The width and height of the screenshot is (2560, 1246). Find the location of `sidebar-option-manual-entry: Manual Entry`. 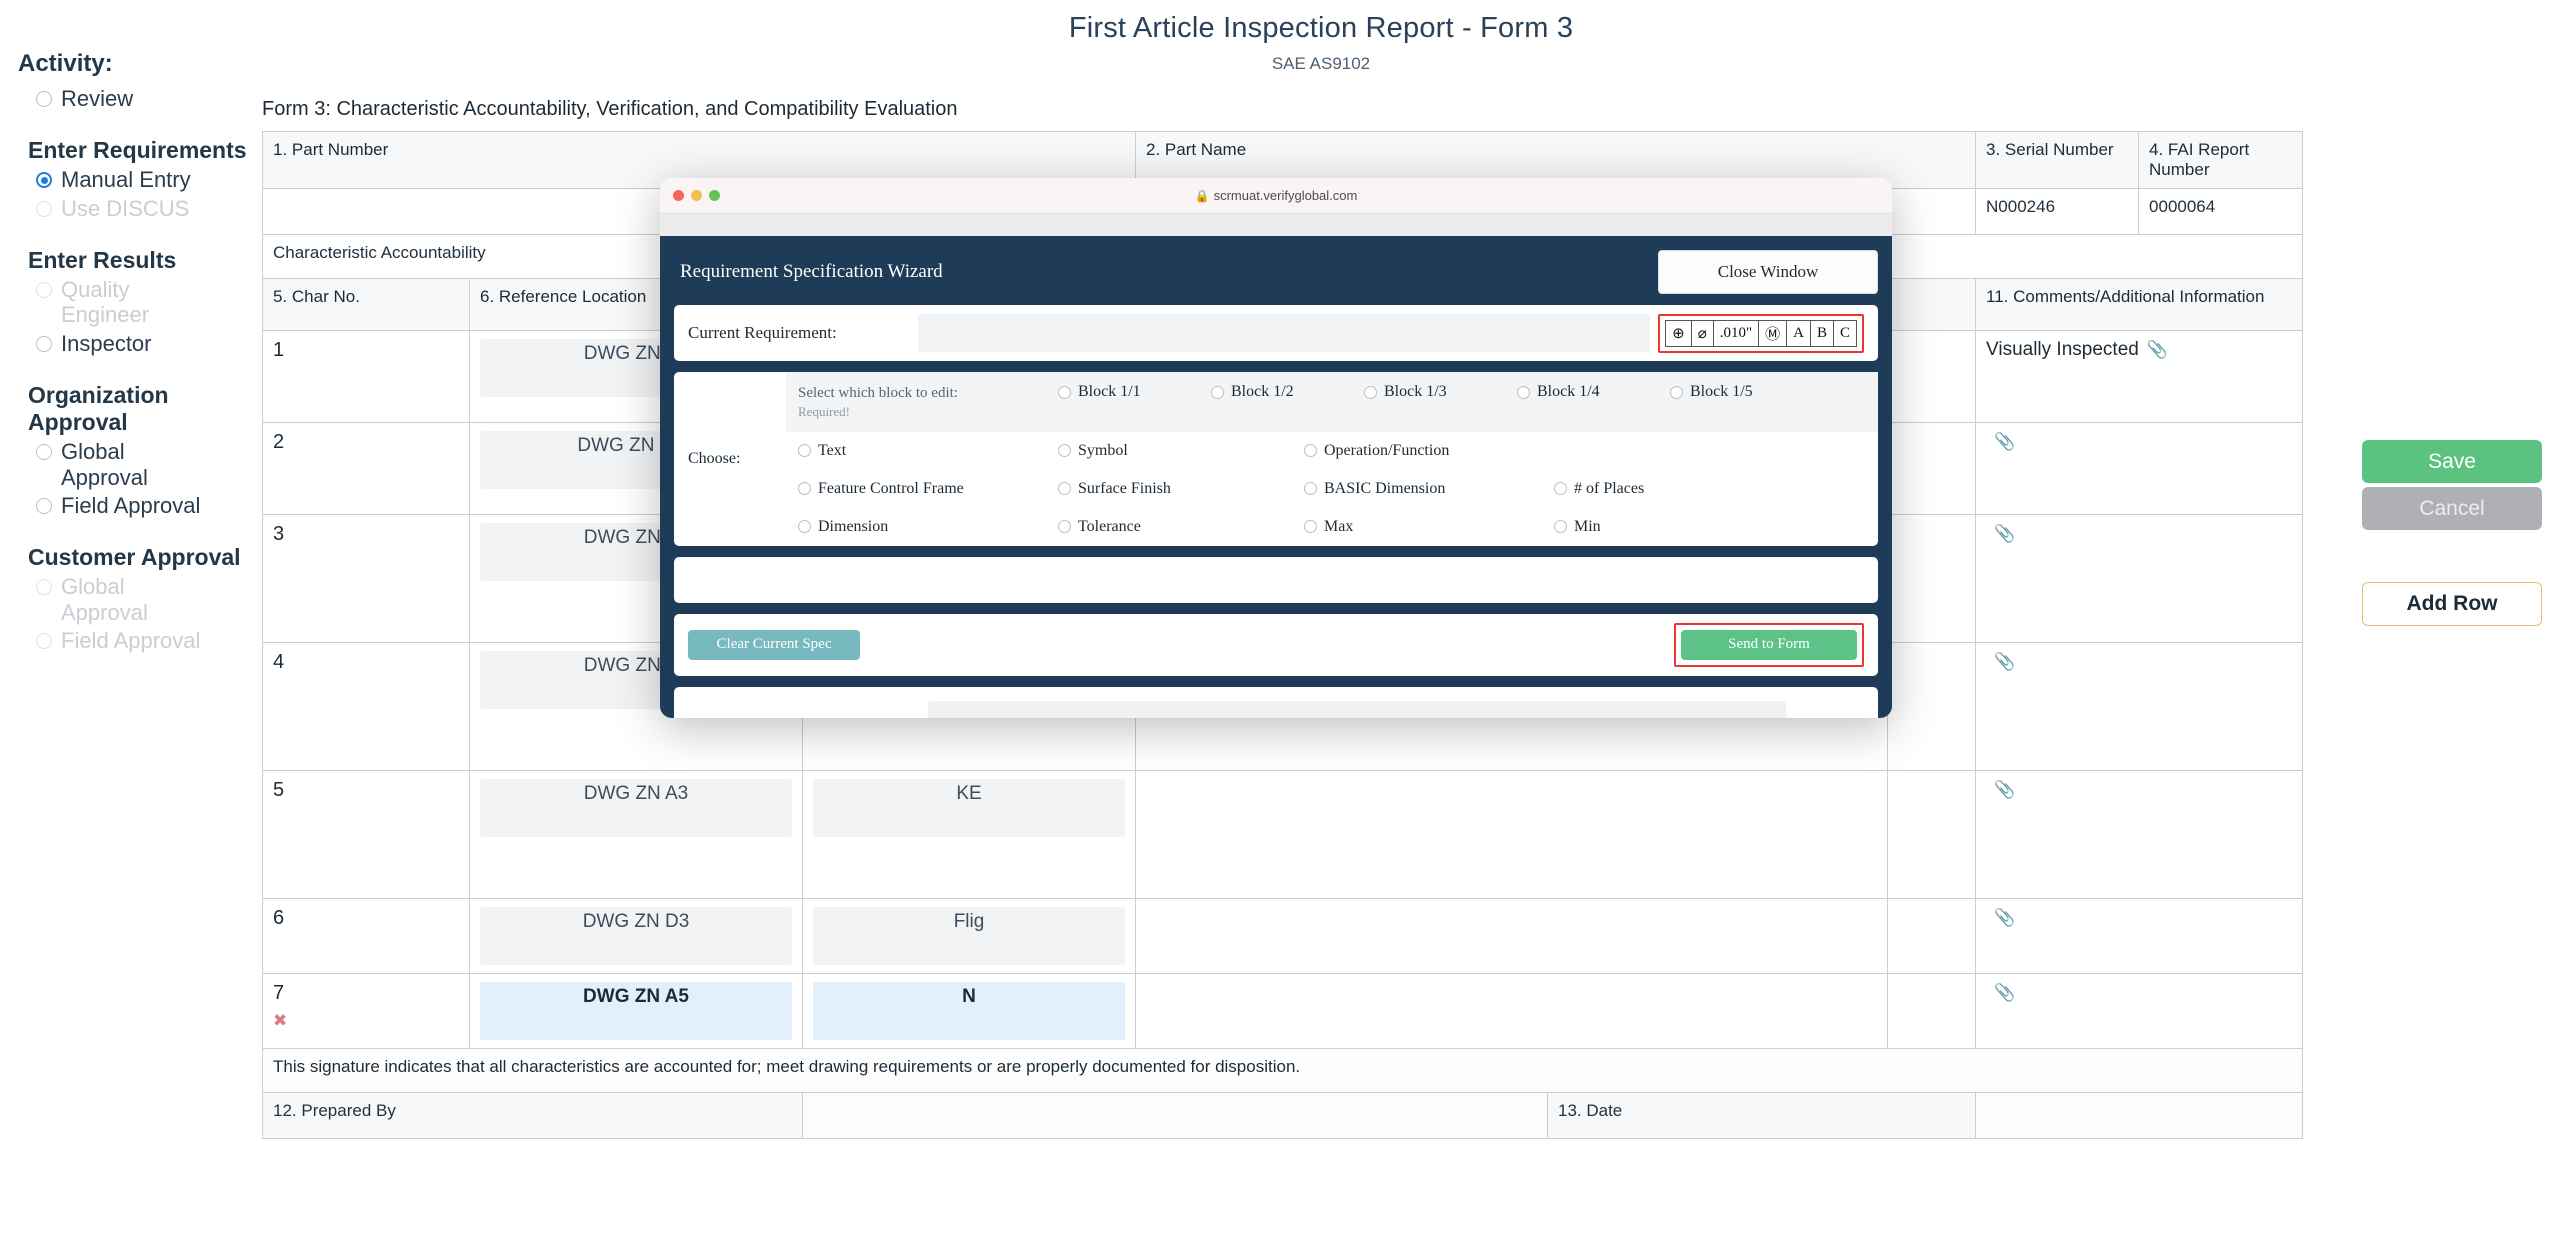

sidebar-option-manual-entry: Manual Entry is located at coordinates (149, 179).